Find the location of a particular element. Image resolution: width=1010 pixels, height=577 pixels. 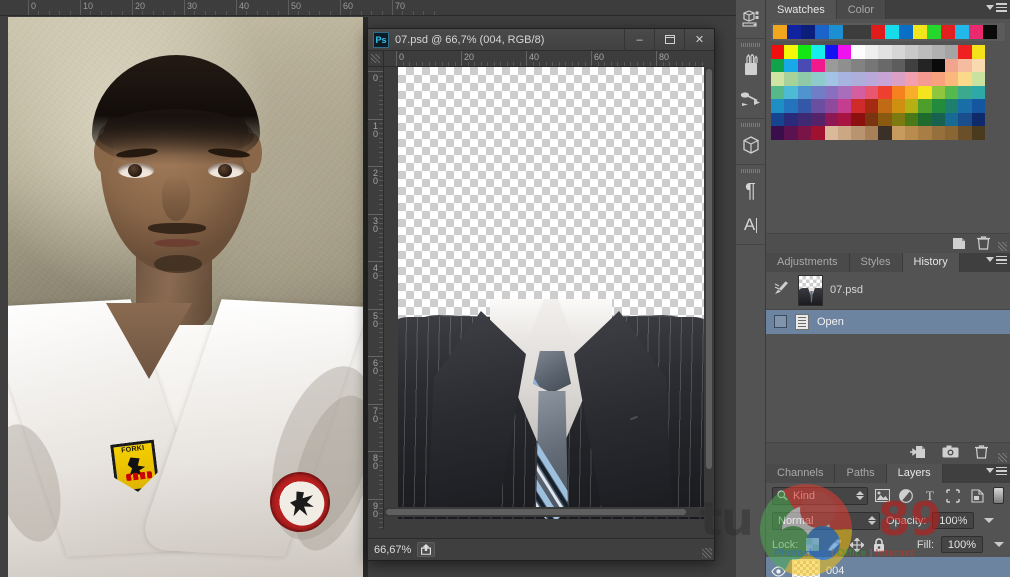

filter-enable-toggle is located at coordinates (998, 495).